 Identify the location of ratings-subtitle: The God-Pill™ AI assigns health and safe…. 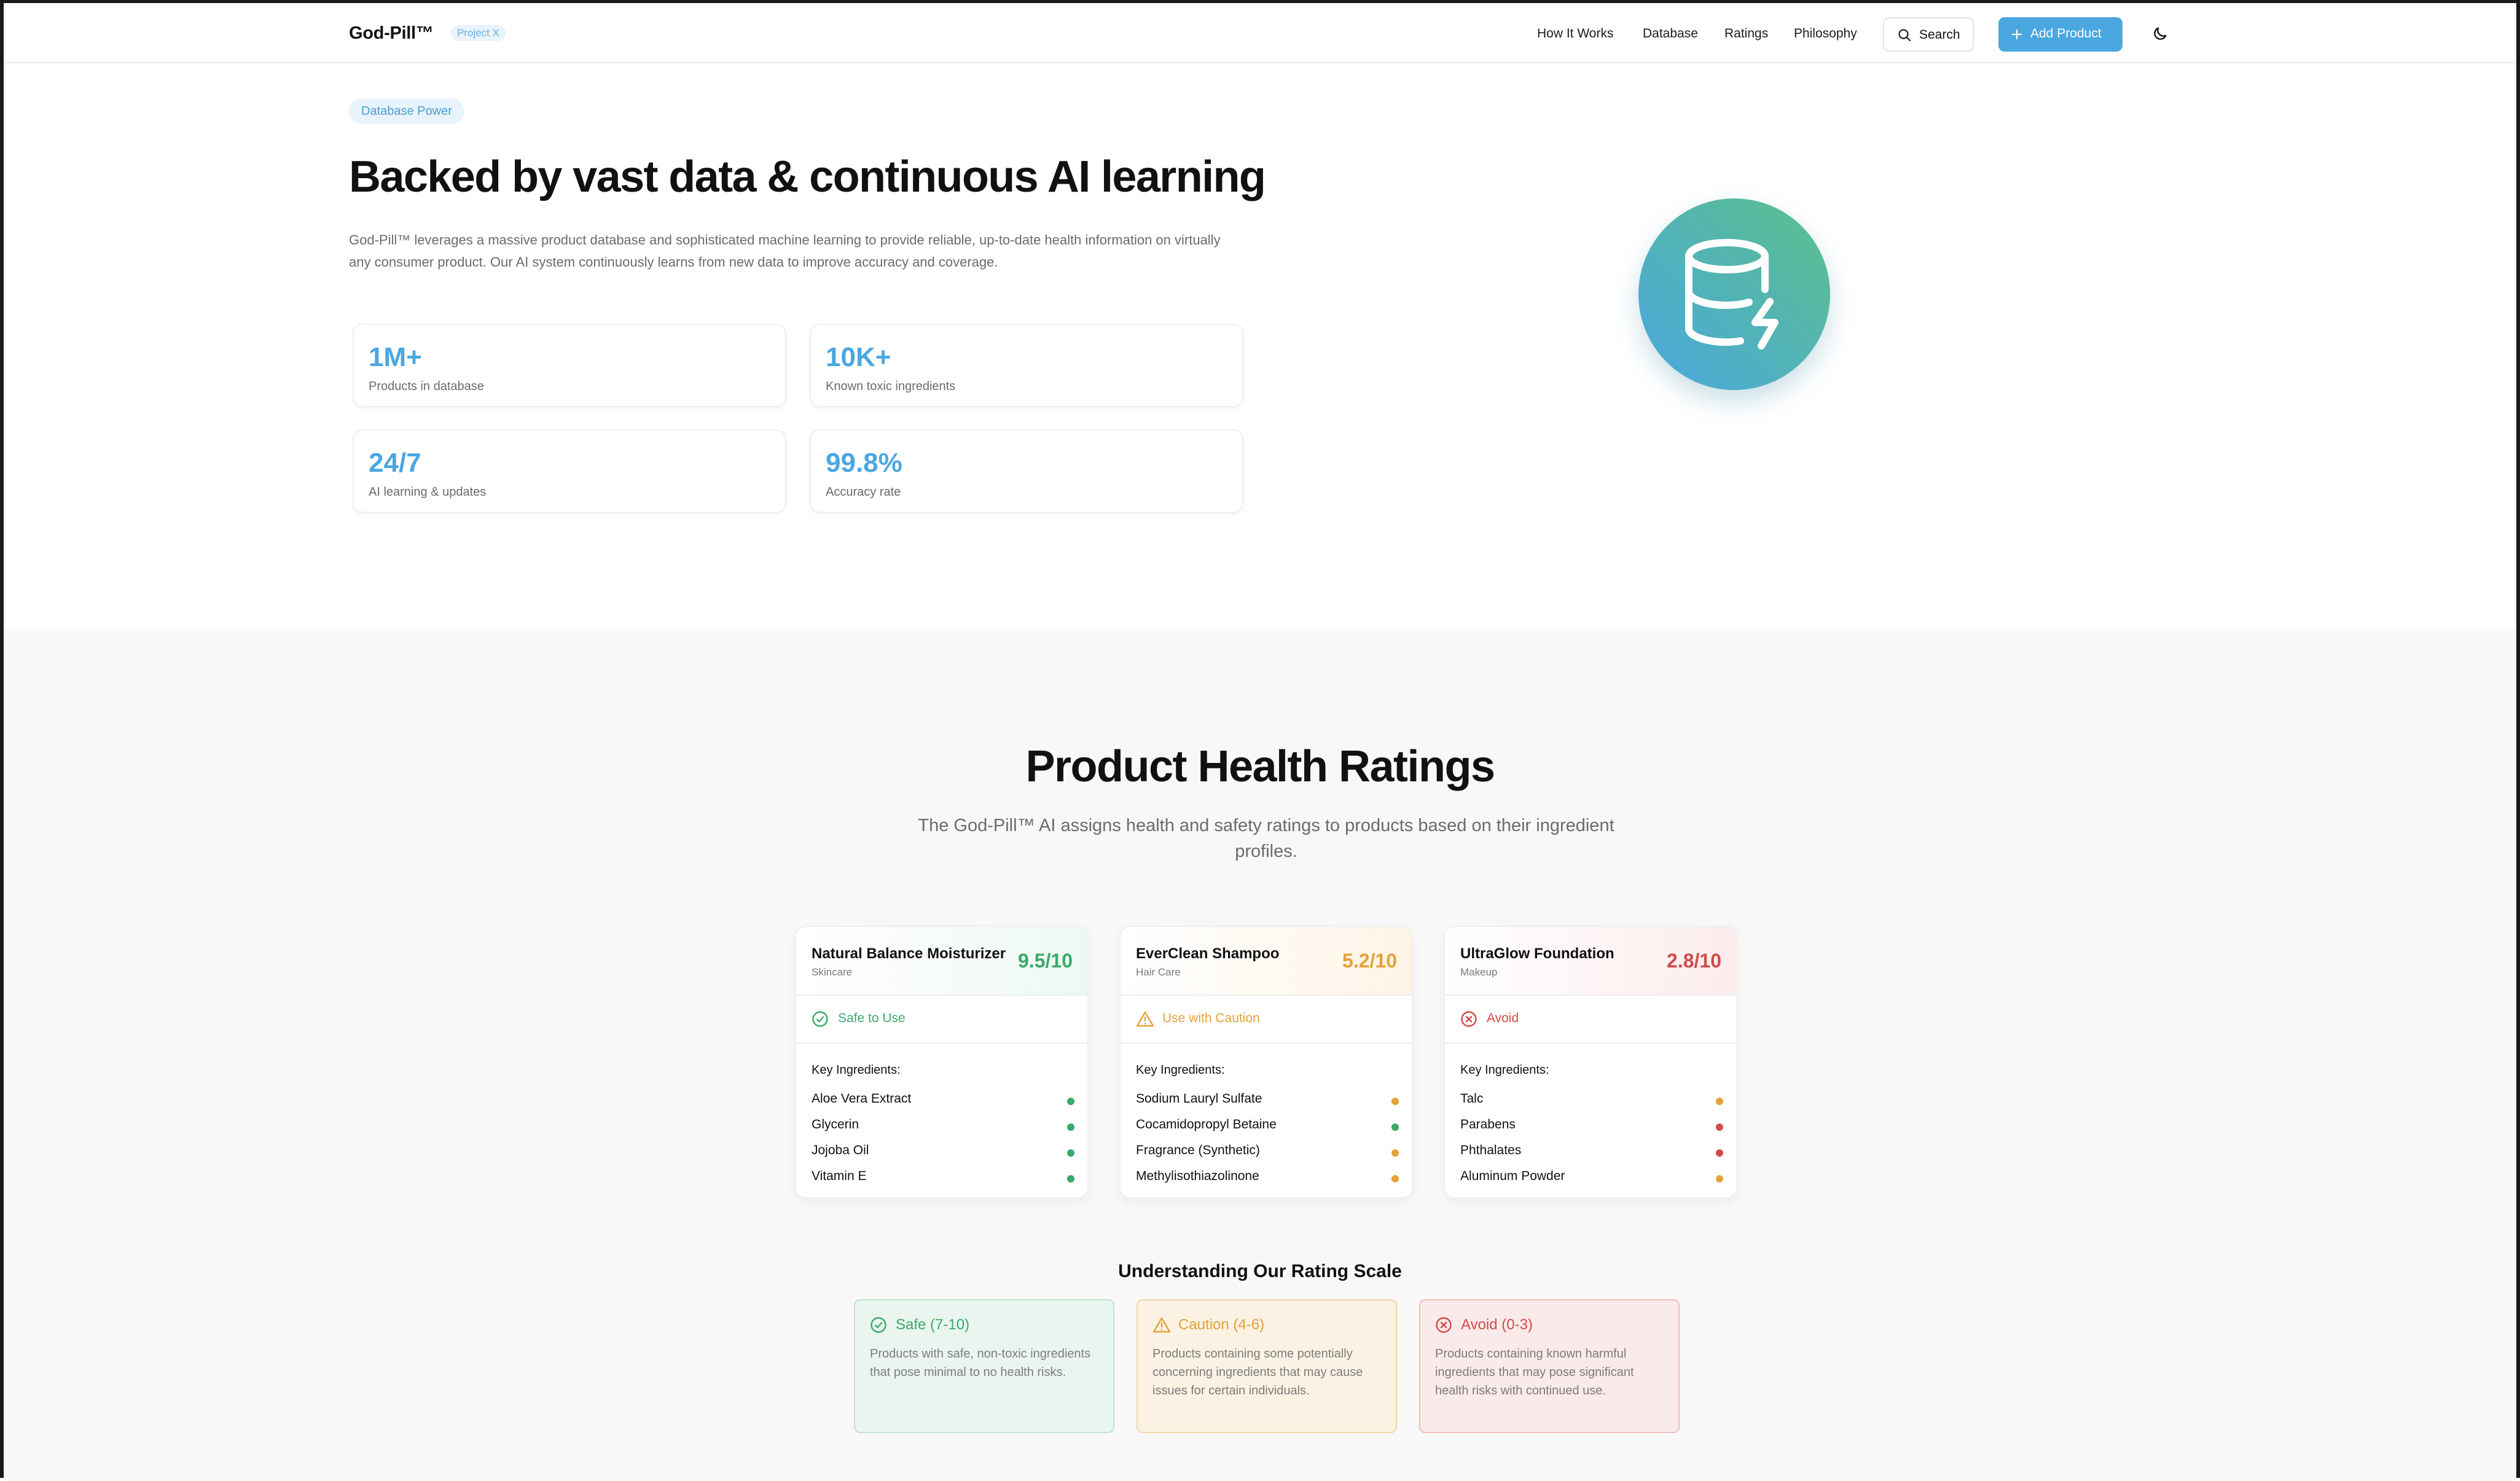
(1266, 838).